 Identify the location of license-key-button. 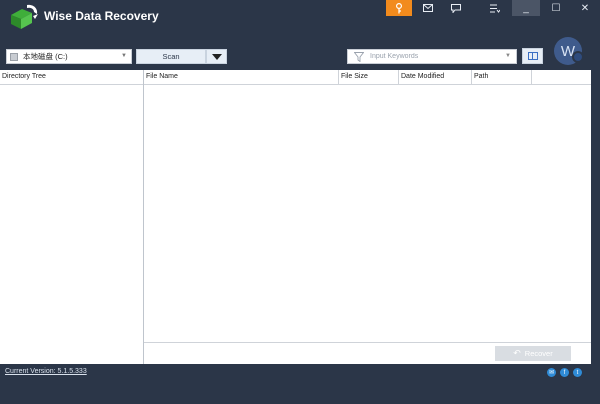
(399, 8).